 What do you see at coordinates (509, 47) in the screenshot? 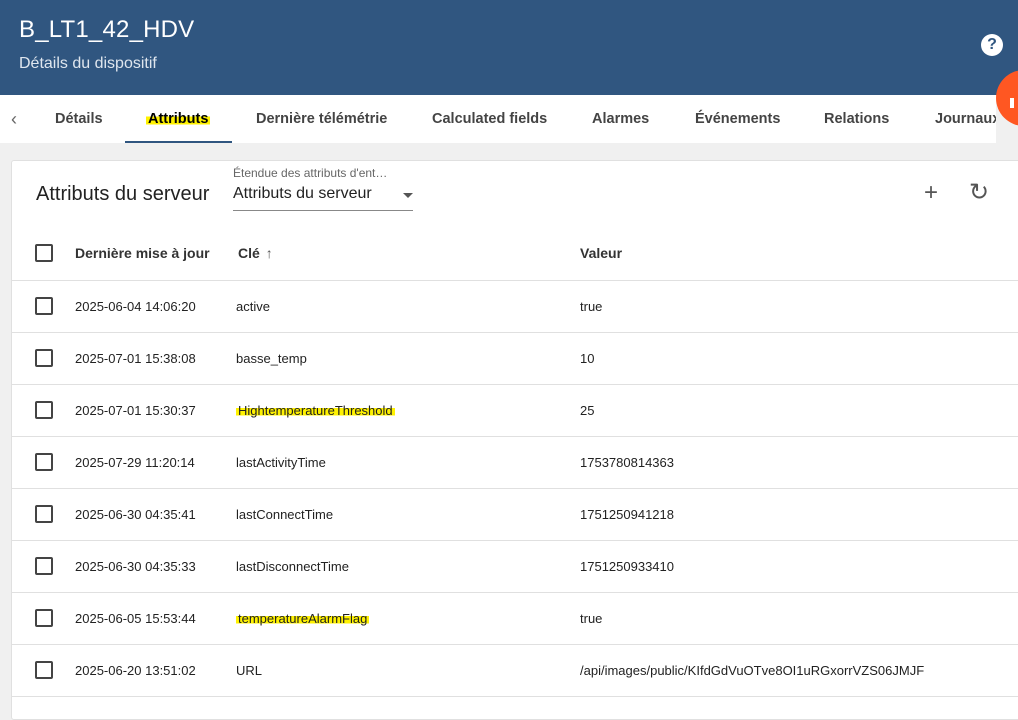
I see `page-header: B_LT1_42_HDV Détails du dispositif ?` at bounding box center [509, 47].